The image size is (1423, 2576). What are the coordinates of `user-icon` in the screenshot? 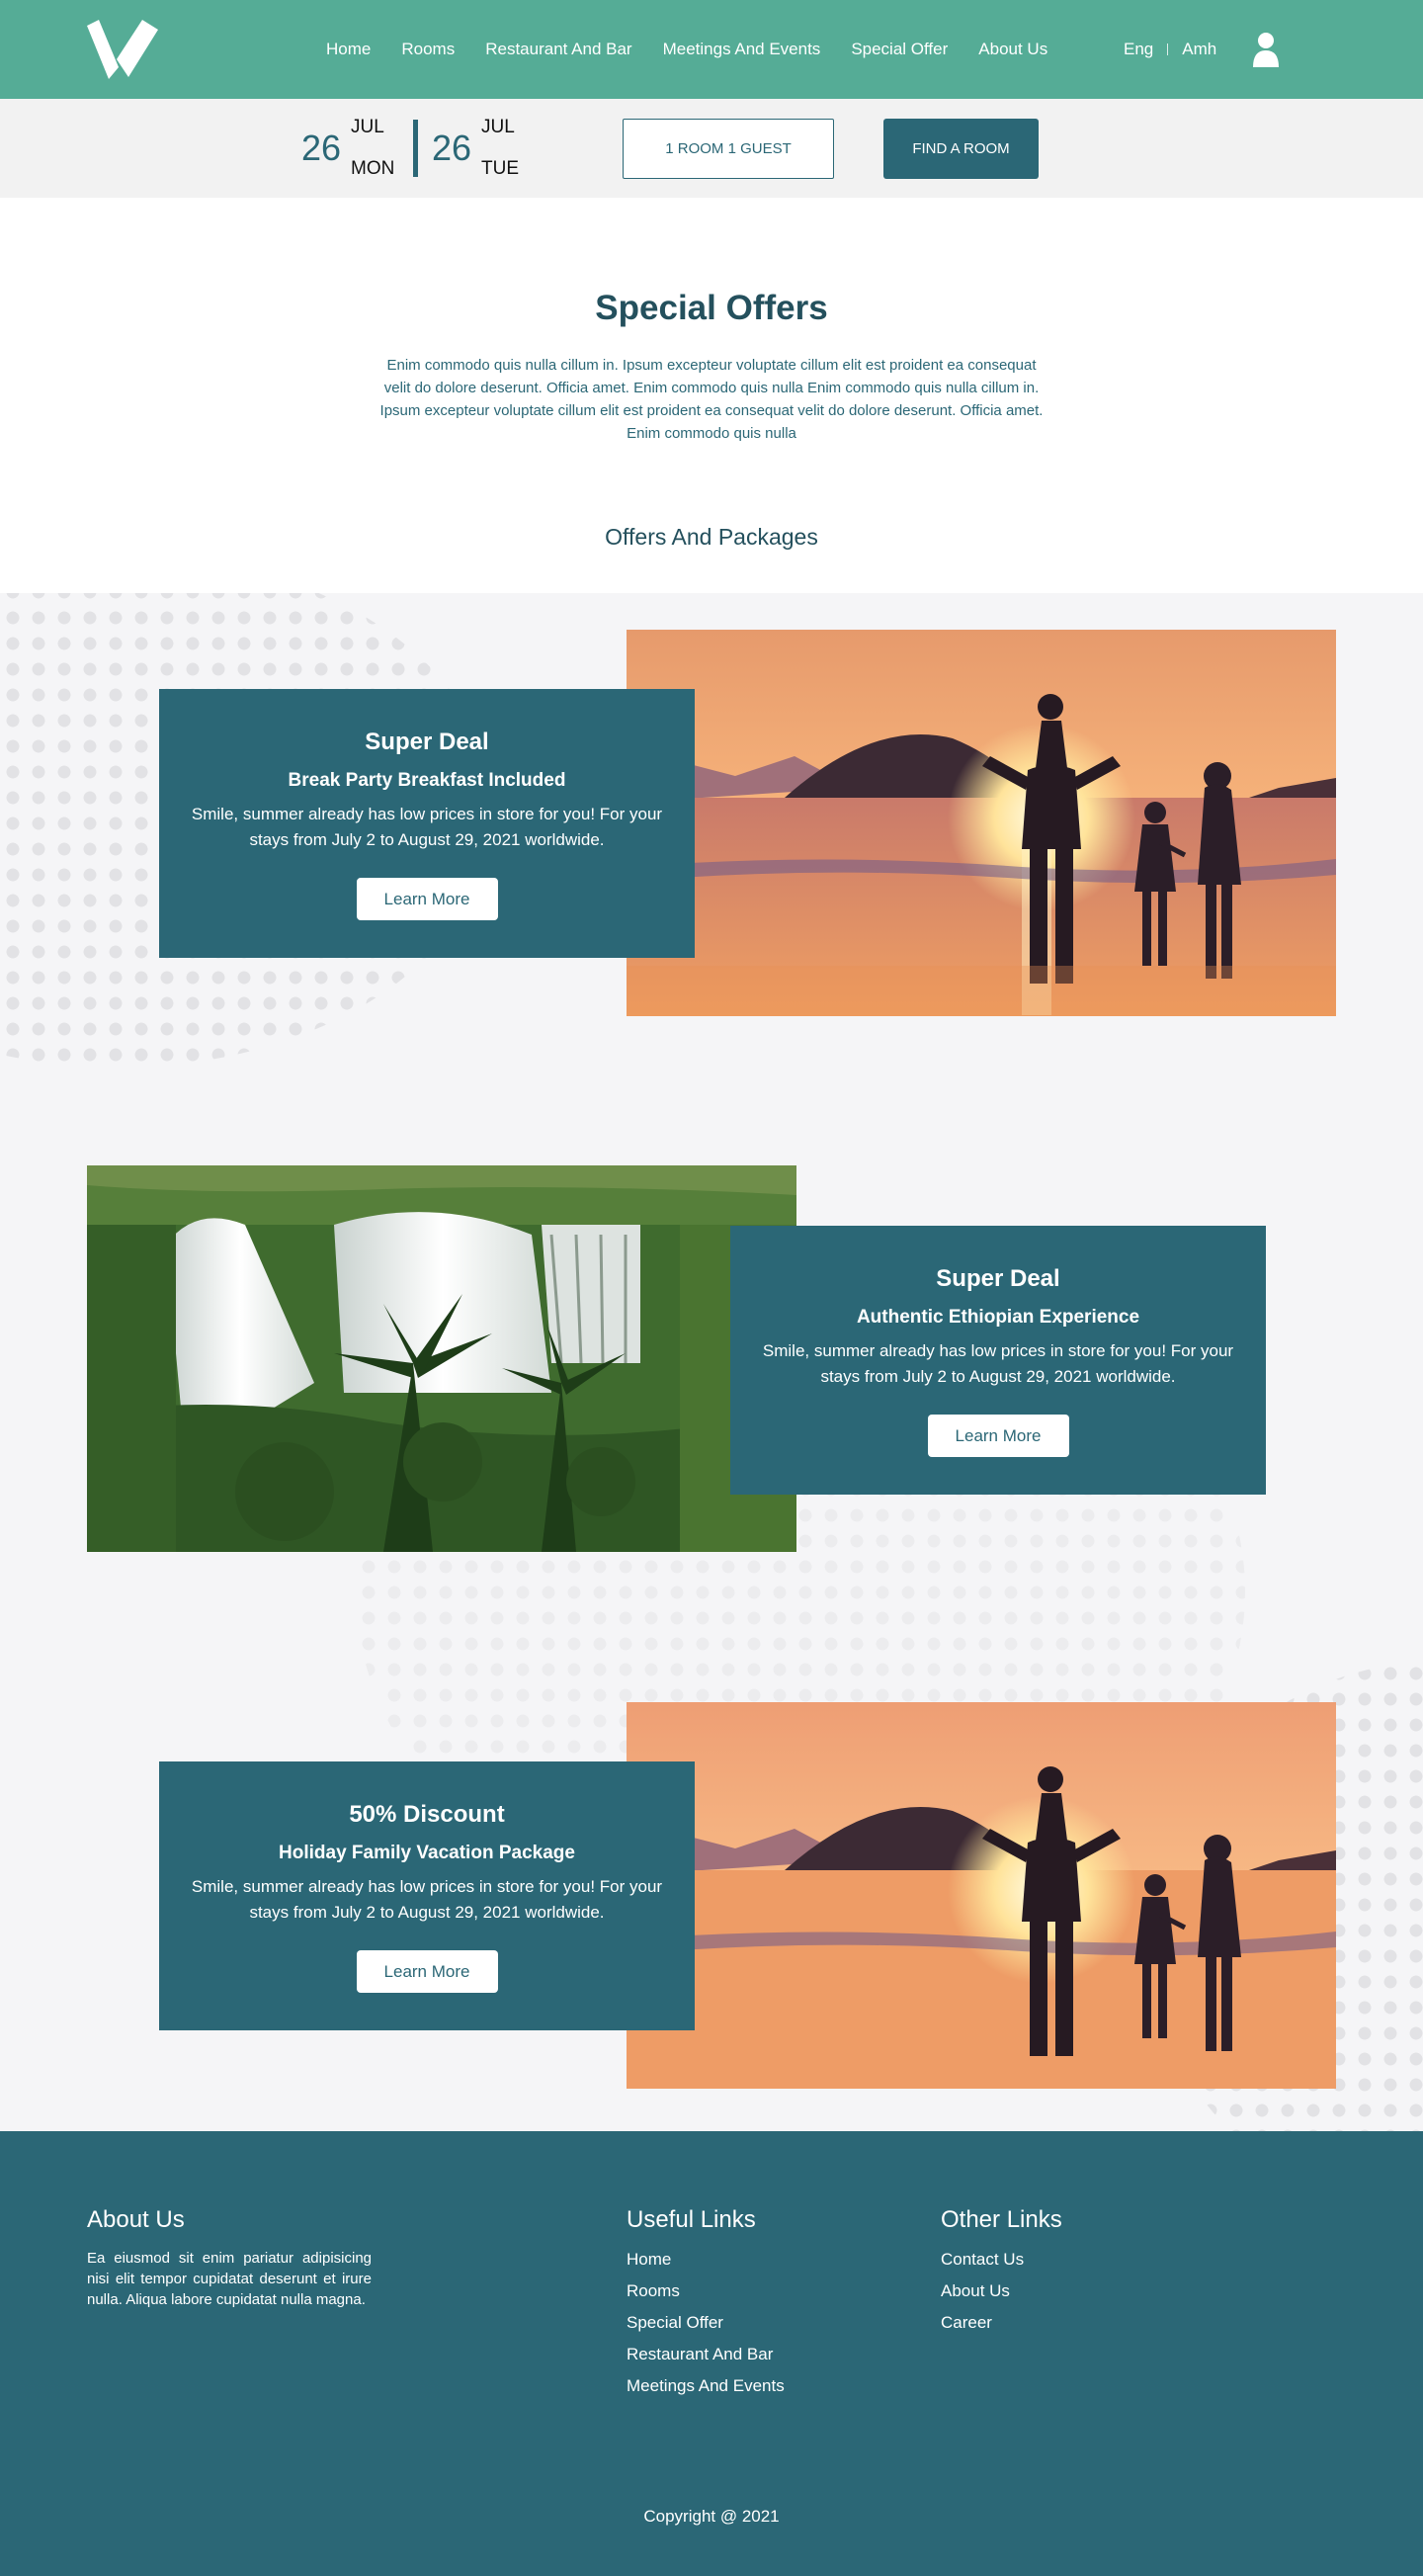 It's located at (1266, 49).